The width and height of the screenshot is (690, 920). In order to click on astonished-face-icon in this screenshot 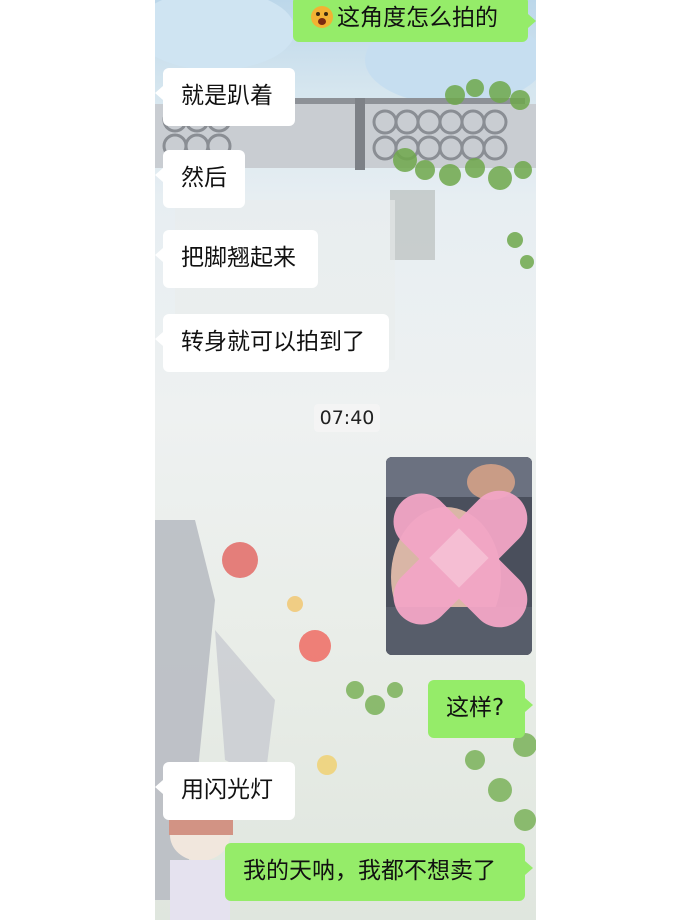, I will do `click(322, 17)`.